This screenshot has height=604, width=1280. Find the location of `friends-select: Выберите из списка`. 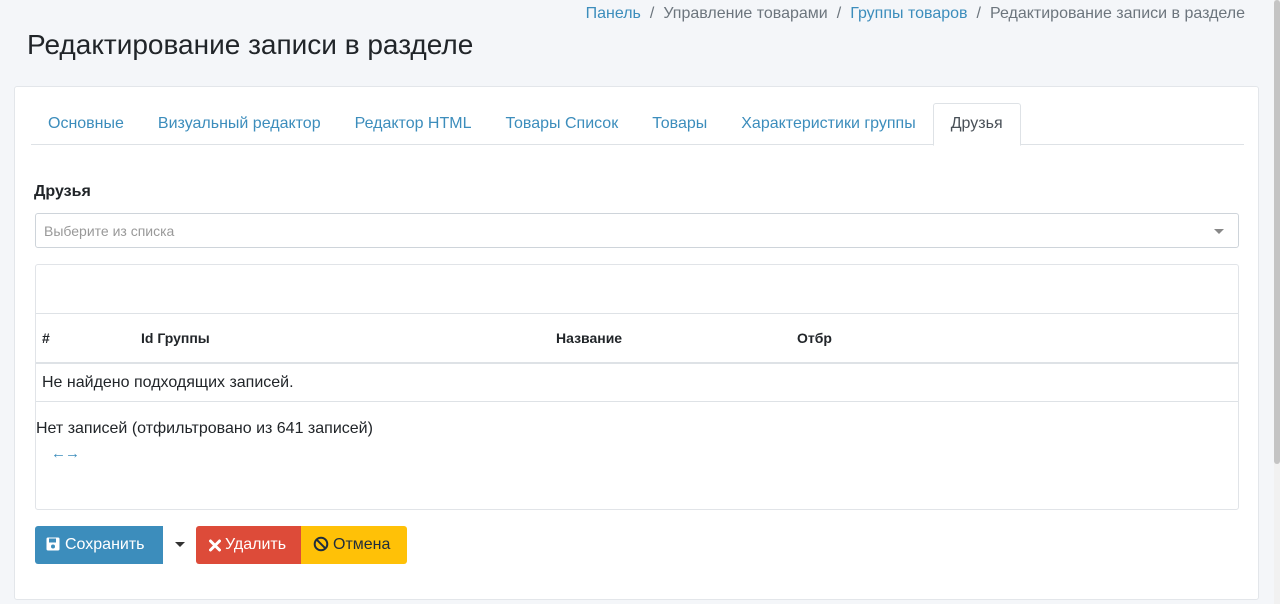

friends-select: Выберите из списка is located at coordinates (637, 230).